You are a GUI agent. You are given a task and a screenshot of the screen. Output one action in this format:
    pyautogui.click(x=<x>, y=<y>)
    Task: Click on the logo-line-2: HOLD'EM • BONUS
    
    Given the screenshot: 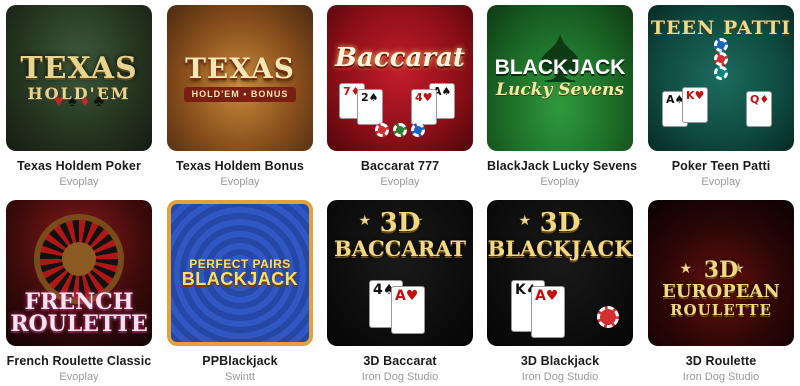 What is the action you would take?
    pyautogui.click(x=240, y=94)
    